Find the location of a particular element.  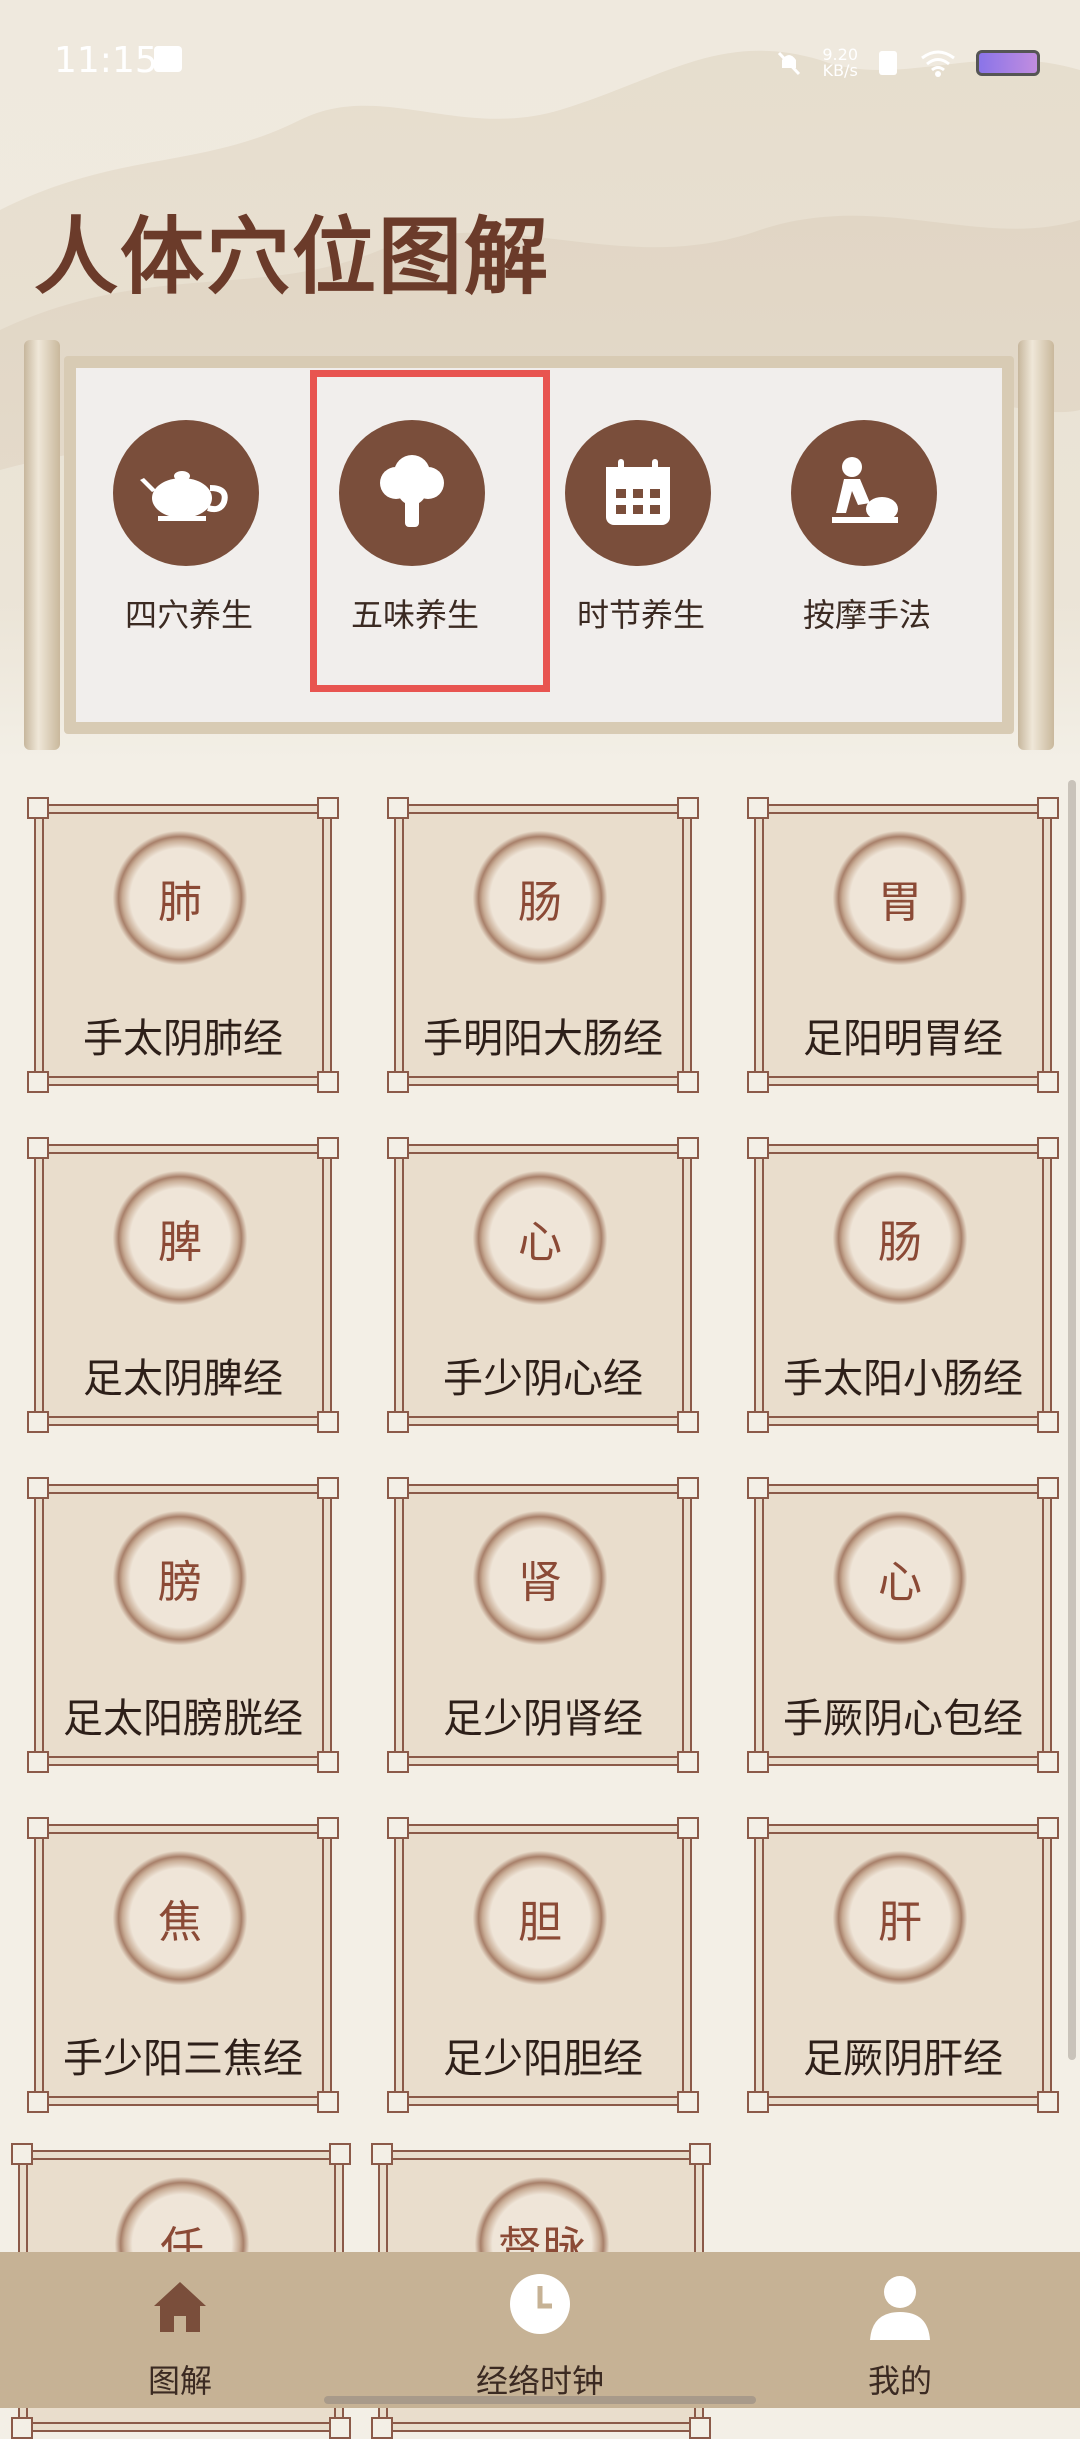

feature-label: 按摩手法 is located at coordinates (866, 615).